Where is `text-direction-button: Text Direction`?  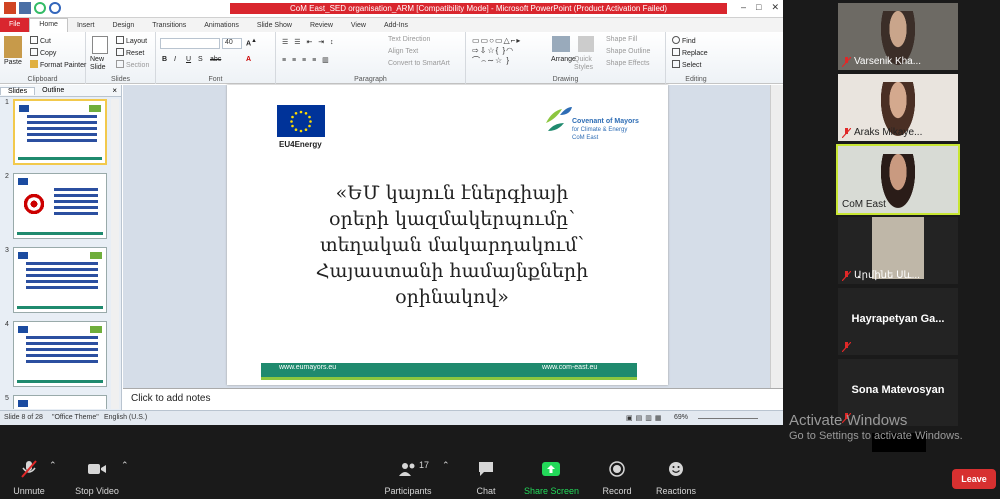 text-direction-button: Text Direction is located at coordinates (409, 39).